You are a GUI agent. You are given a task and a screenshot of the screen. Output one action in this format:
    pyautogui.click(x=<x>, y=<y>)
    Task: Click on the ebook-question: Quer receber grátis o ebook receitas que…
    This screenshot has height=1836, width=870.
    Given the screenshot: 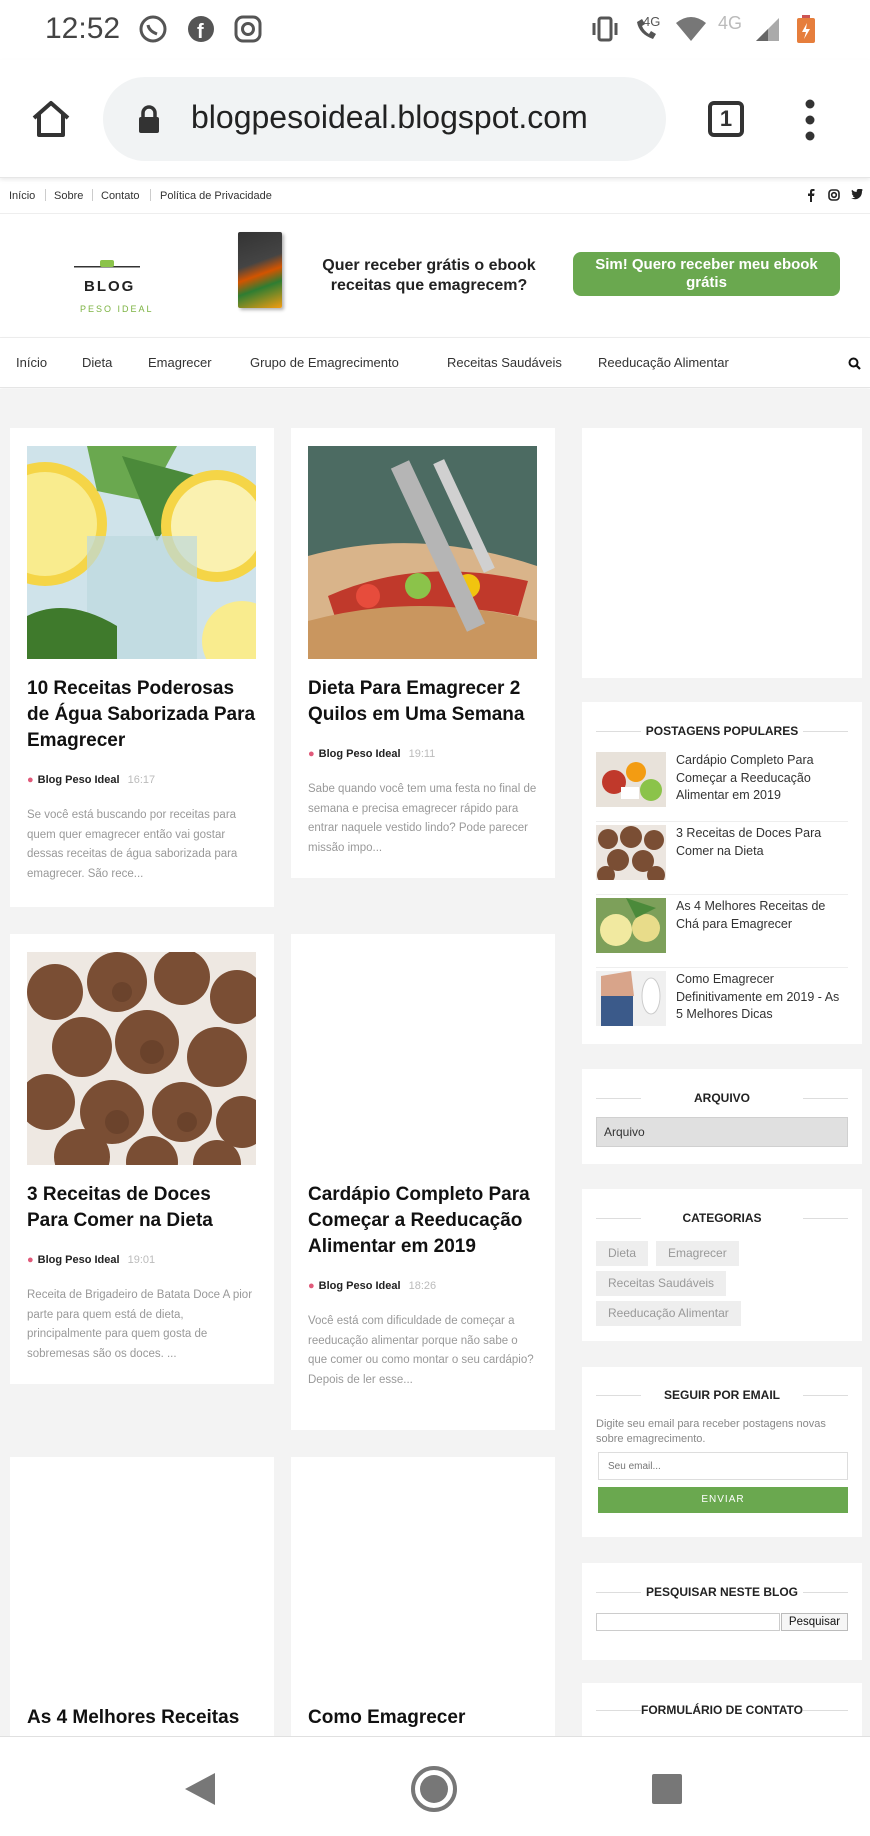 What is the action you would take?
    pyautogui.click(x=429, y=275)
    